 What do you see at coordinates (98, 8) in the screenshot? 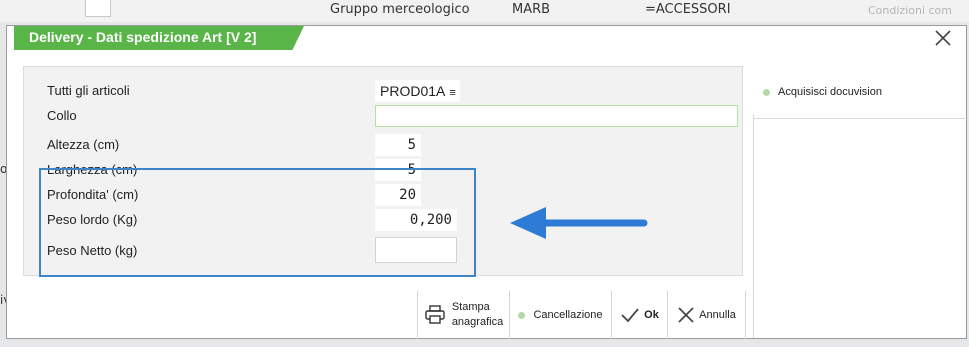
I see `background-checkbox` at bounding box center [98, 8].